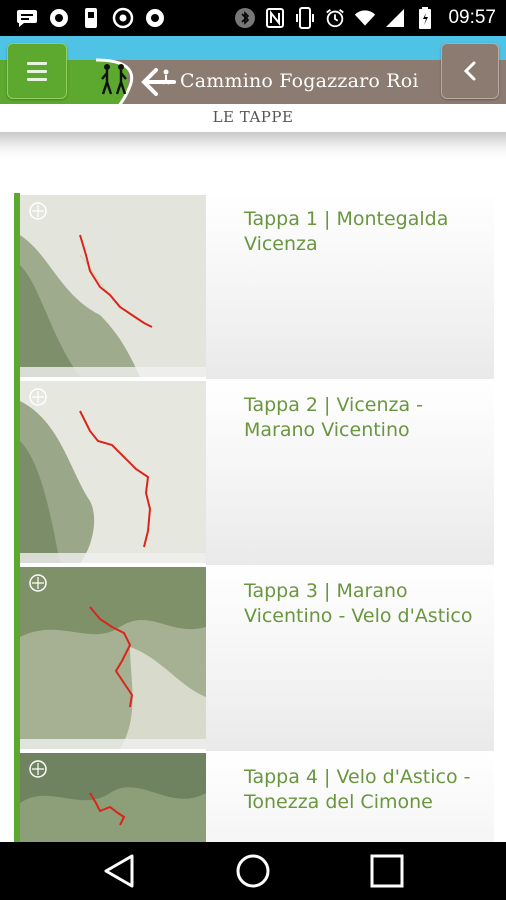 The width and height of the screenshot is (506, 900). Describe the element at coordinates (365, 18) in the screenshot. I see `wifi-icon` at that location.